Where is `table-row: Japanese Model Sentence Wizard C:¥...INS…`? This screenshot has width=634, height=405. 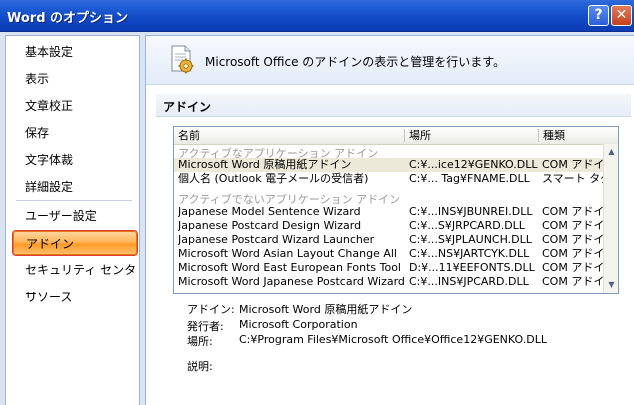 table-row: Japanese Model Sentence Wizard C:¥...INS… is located at coordinates (391, 212).